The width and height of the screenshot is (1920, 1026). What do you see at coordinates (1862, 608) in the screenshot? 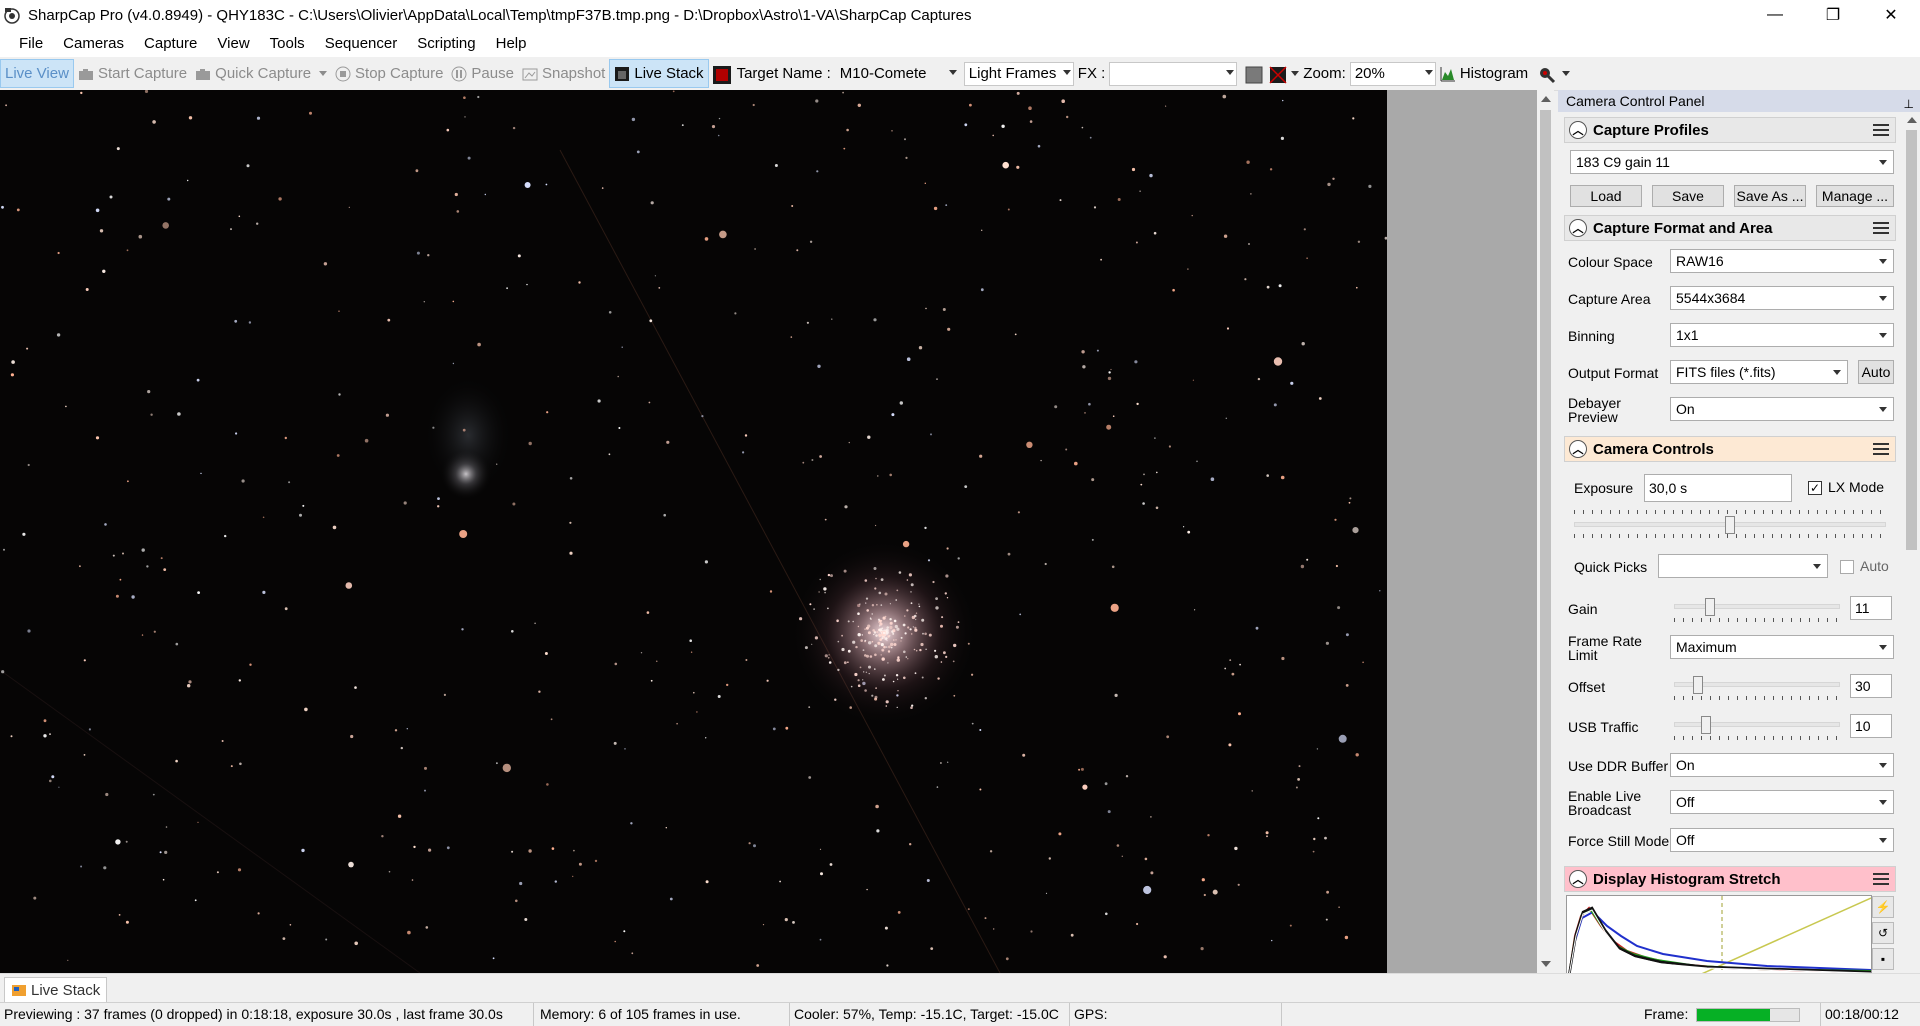
I see `gain-value: 11` at bounding box center [1862, 608].